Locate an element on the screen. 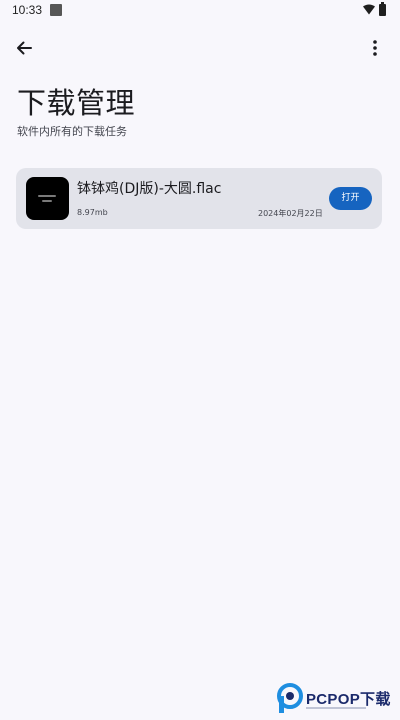 Image resolution: width=400 pixels, height=720 pixels. top-app-bar is located at coordinates (200, 48).